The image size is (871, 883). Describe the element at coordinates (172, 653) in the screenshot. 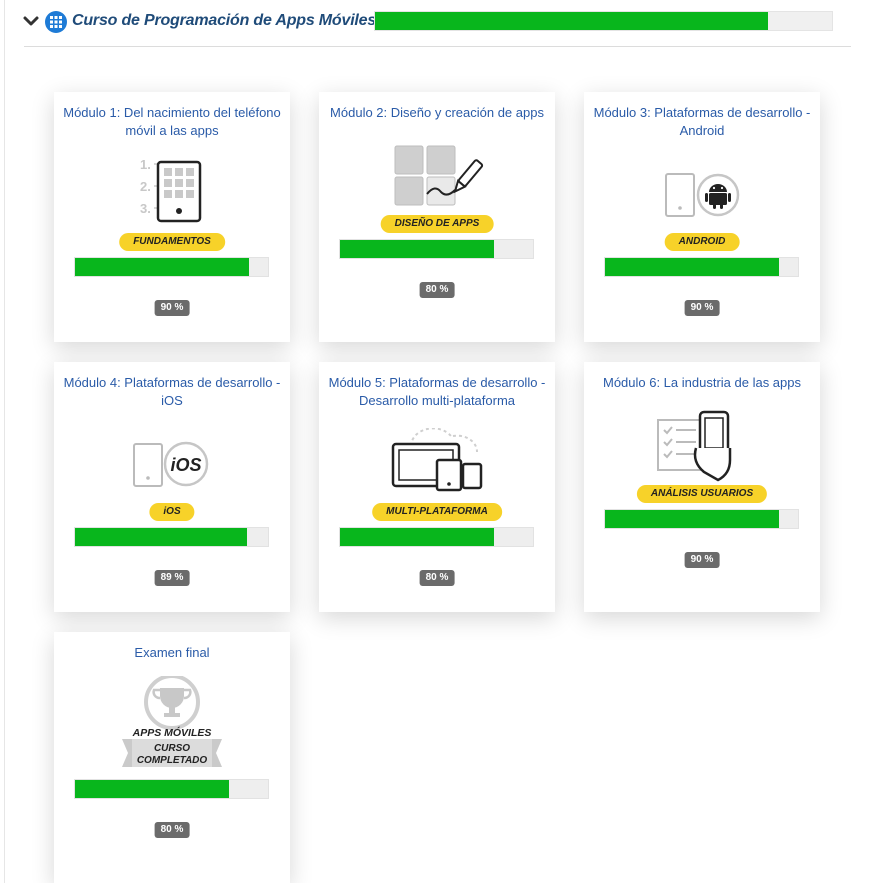

I see `module-title: Examen final` at that location.